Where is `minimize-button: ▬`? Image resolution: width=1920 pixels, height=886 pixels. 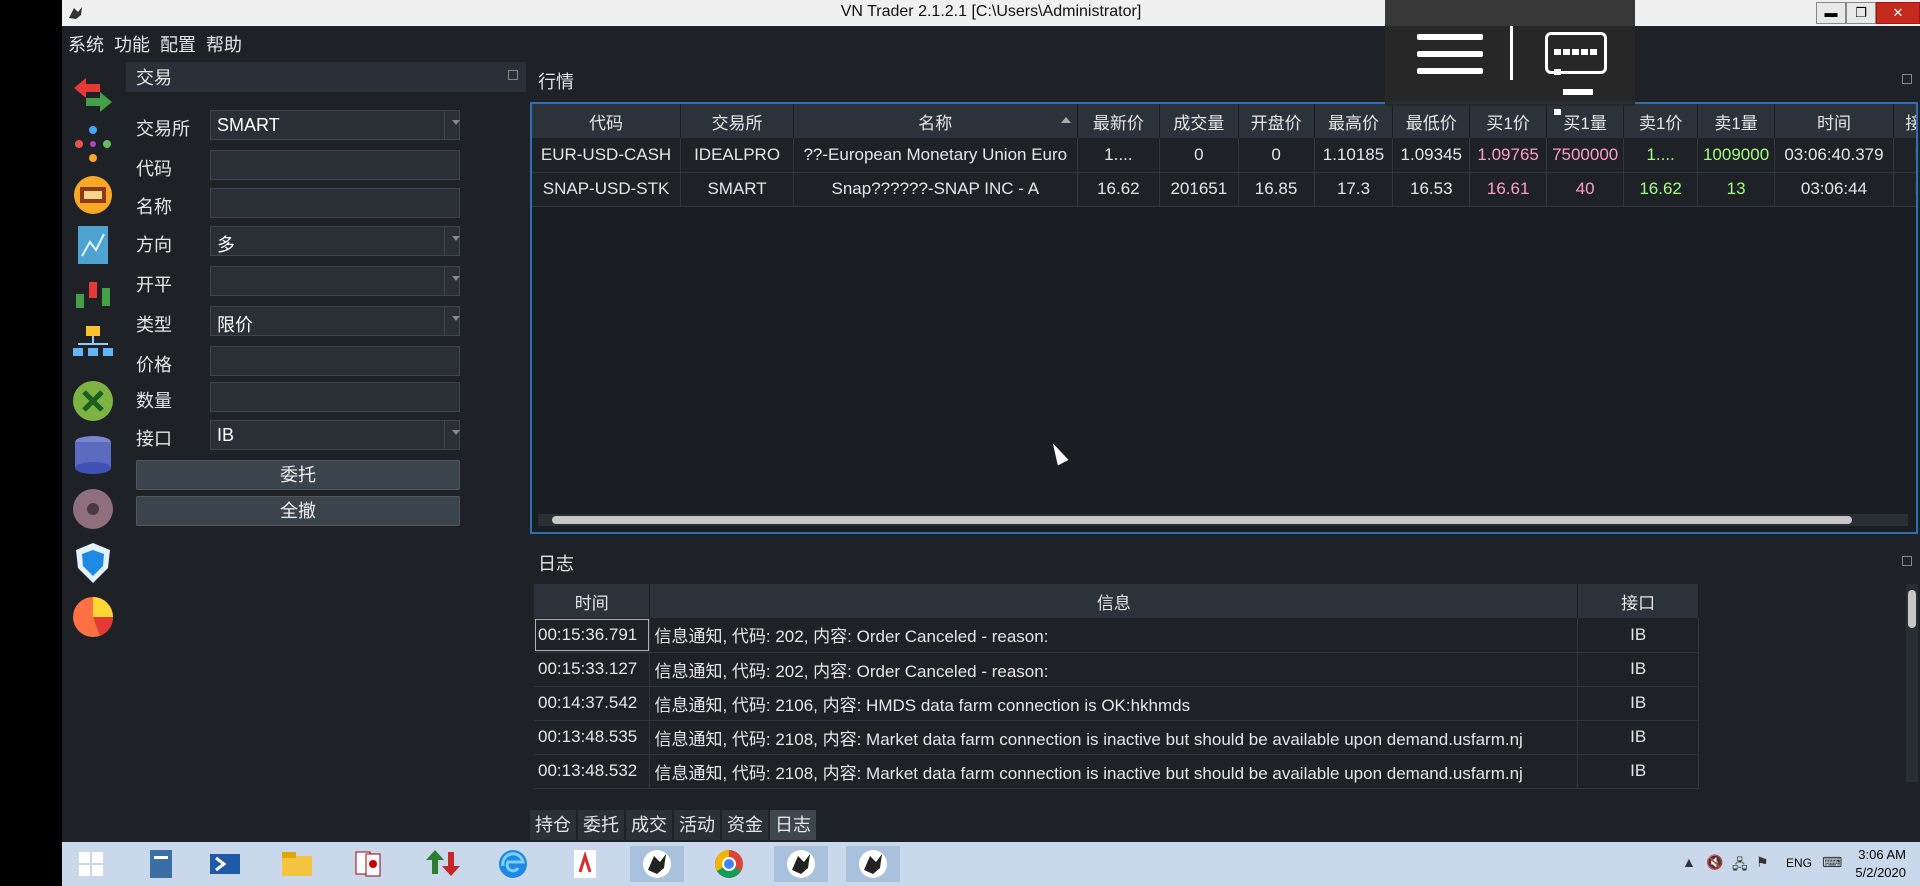 minimize-button: ▬ is located at coordinates (1831, 13).